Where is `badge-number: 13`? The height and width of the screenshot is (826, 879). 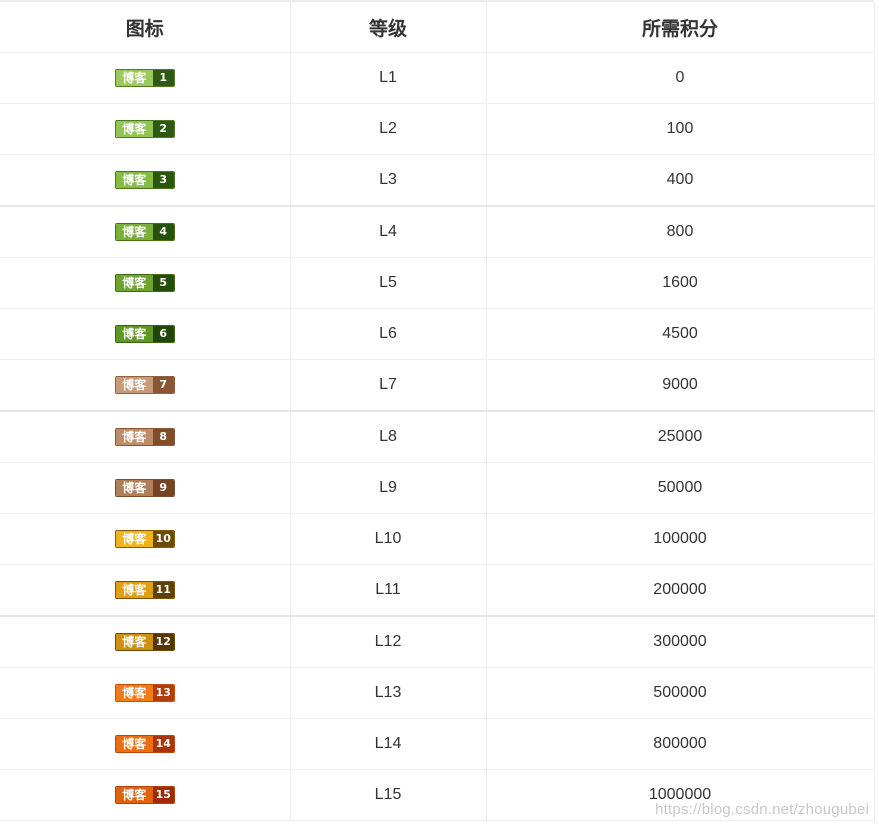
badge-number: 13 is located at coordinates (163, 692).